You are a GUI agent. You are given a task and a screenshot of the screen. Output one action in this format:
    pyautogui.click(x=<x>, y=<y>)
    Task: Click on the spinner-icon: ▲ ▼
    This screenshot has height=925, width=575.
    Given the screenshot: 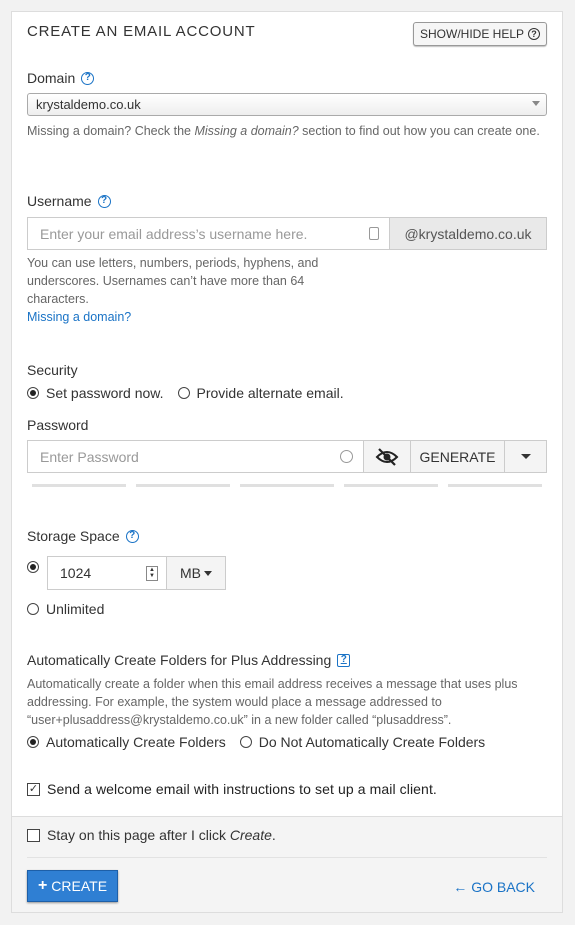 What is the action you would take?
    pyautogui.click(x=152, y=573)
    